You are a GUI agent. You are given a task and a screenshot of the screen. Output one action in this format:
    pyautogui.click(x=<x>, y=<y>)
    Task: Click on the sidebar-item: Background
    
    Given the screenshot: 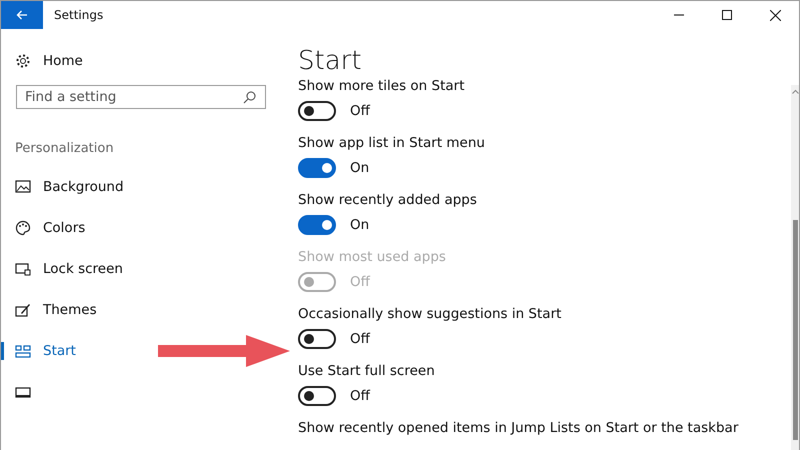 What is the action you would take?
    pyautogui.click(x=142, y=186)
    